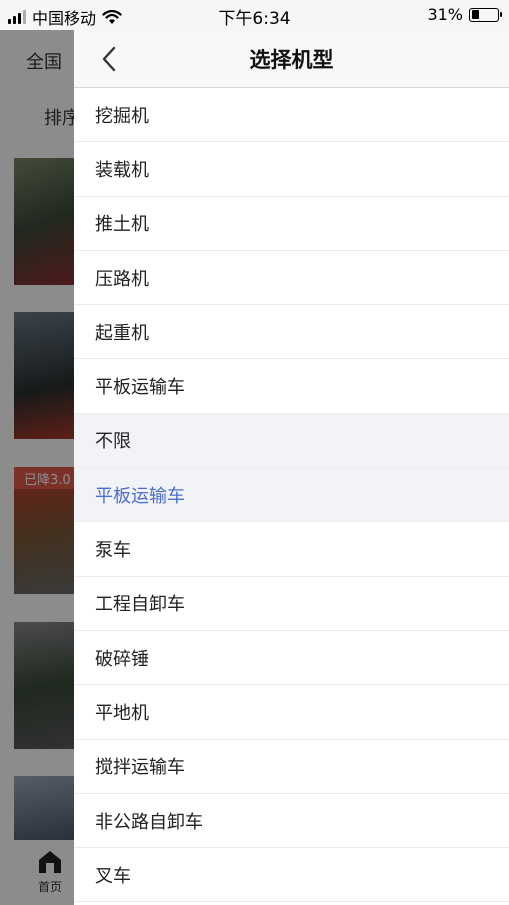 This screenshot has width=509, height=905. I want to click on status-right: 31%, so click(464, 14).